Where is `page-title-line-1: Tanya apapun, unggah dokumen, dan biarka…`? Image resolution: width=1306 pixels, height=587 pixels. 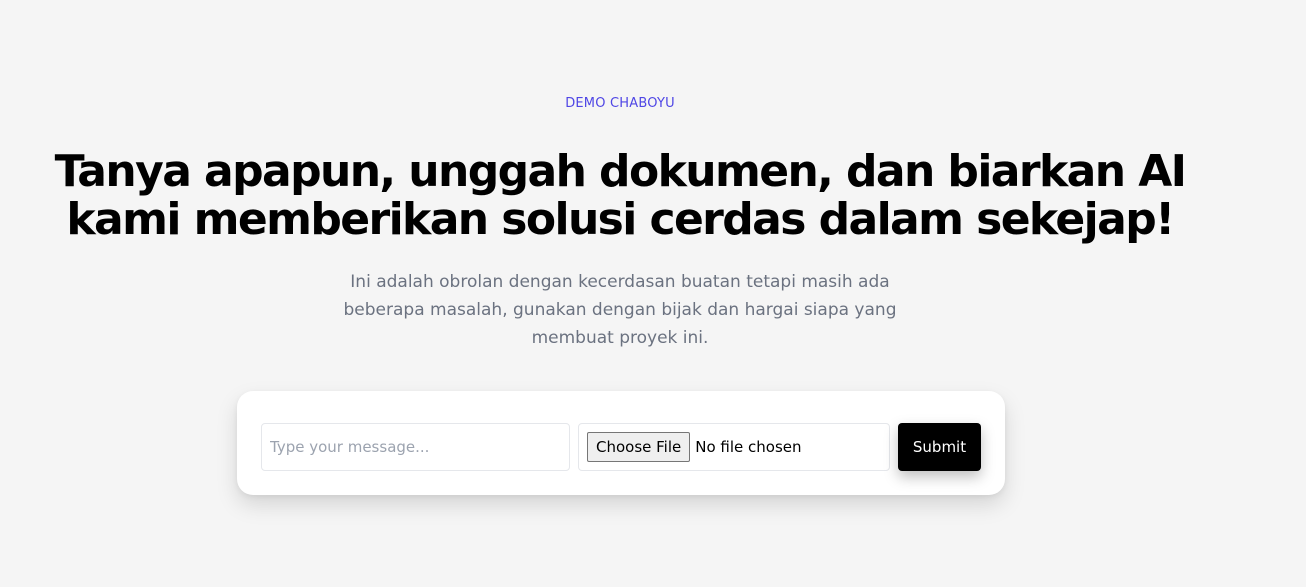 page-title-line-1: Tanya apapun, unggah dokumen, dan biarka… is located at coordinates (620, 171).